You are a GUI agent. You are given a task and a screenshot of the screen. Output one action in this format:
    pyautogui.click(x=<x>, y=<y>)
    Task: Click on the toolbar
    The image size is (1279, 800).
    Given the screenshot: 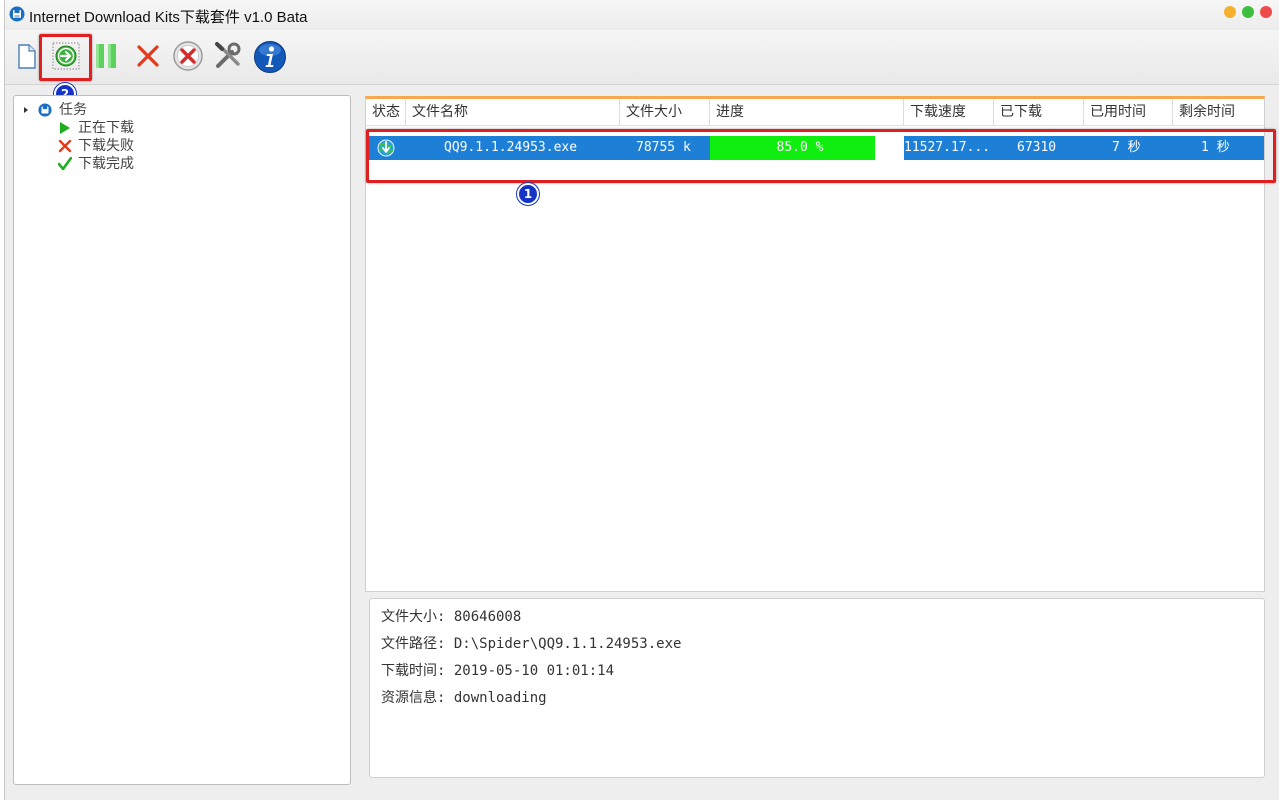 What is the action you would take?
    pyautogui.click(x=642, y=57)
    